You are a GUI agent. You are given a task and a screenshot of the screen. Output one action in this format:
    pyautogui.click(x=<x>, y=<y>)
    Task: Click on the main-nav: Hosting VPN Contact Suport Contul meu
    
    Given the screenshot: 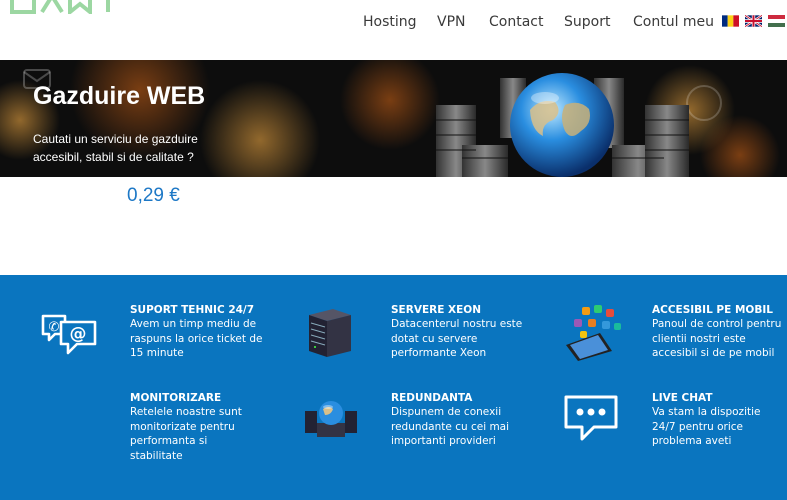 What is the action you would take?
    pyautogui.click(x=393, y=23)
    